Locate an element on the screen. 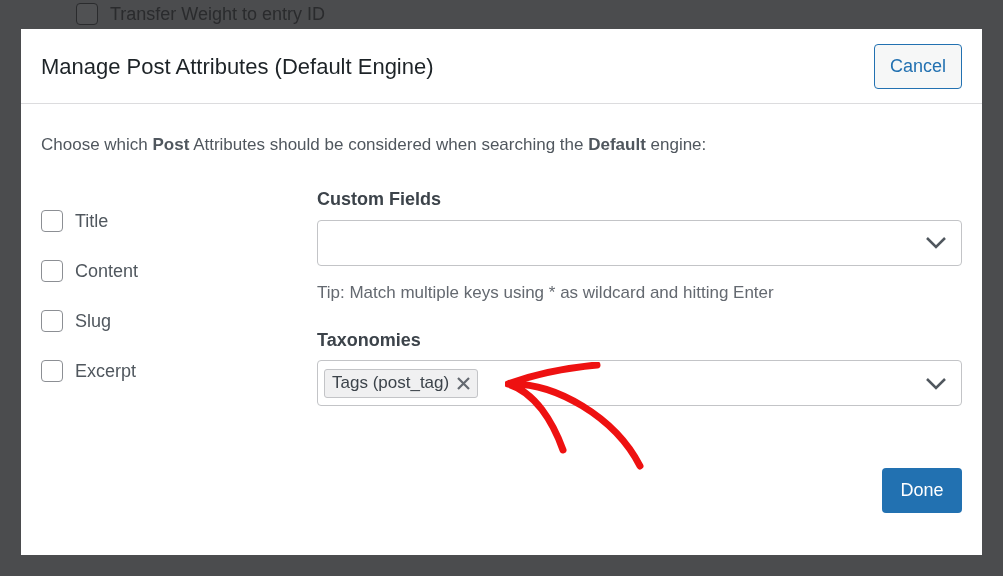 The height and width of the screenshot is (576, 1003). checkbox-label: Excerpt is located at coordinates (106, 371).